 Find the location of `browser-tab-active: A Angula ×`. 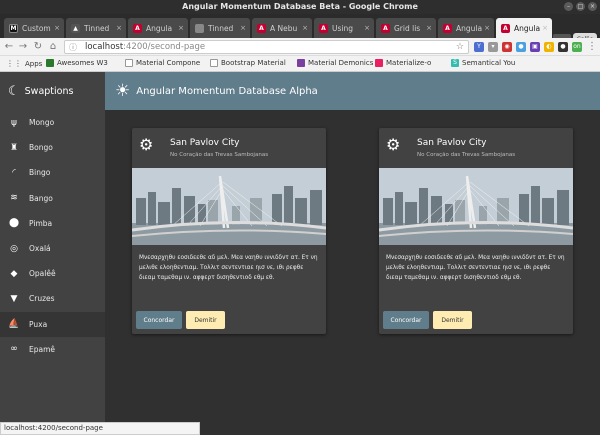

browser-tab-active: A Angula × is located at coordinates (524, 28).